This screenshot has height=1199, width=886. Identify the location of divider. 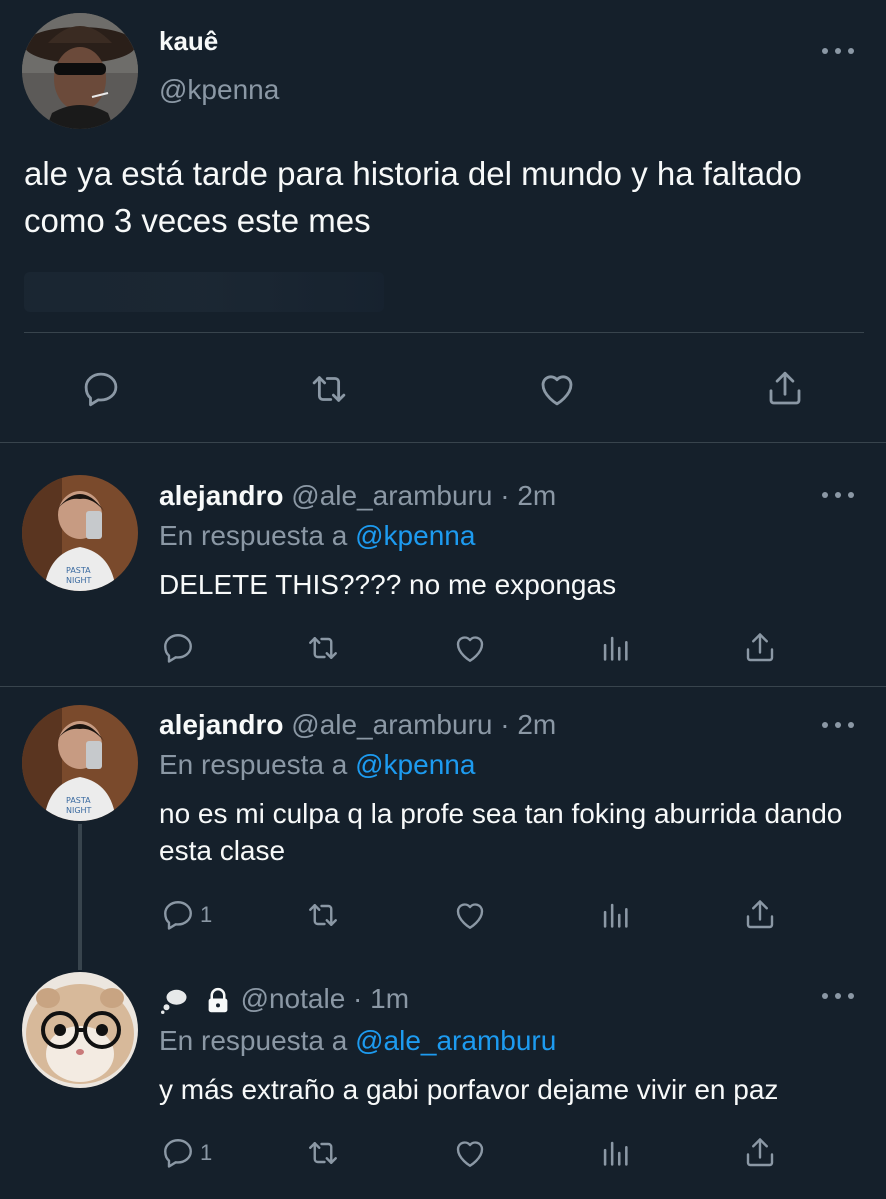
(444, 332).